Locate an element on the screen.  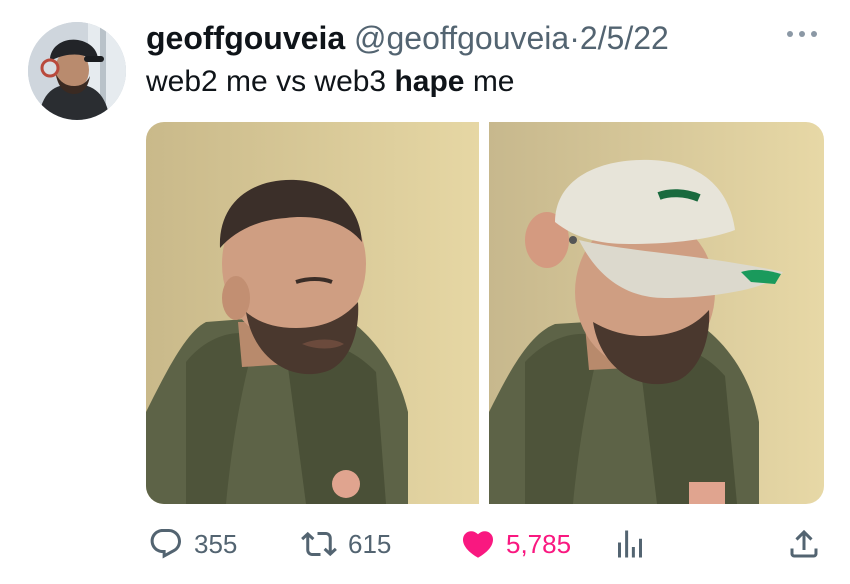
heart-icon is located at coordinates (478, 544).